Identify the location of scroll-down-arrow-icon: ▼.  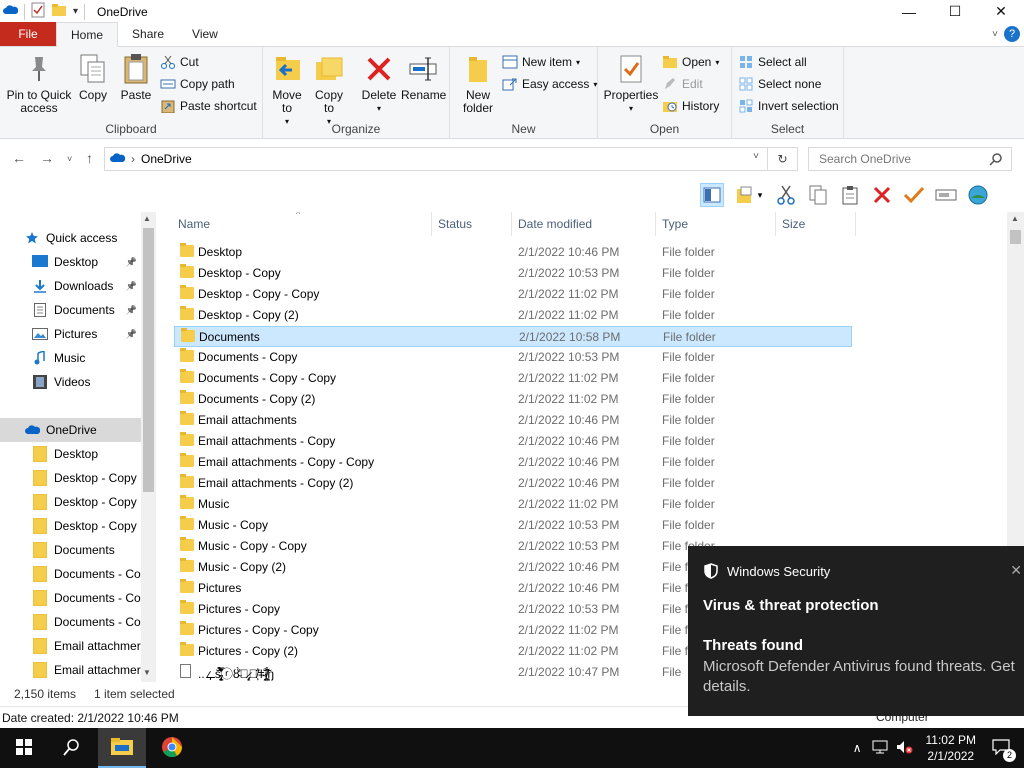
(147, 672).